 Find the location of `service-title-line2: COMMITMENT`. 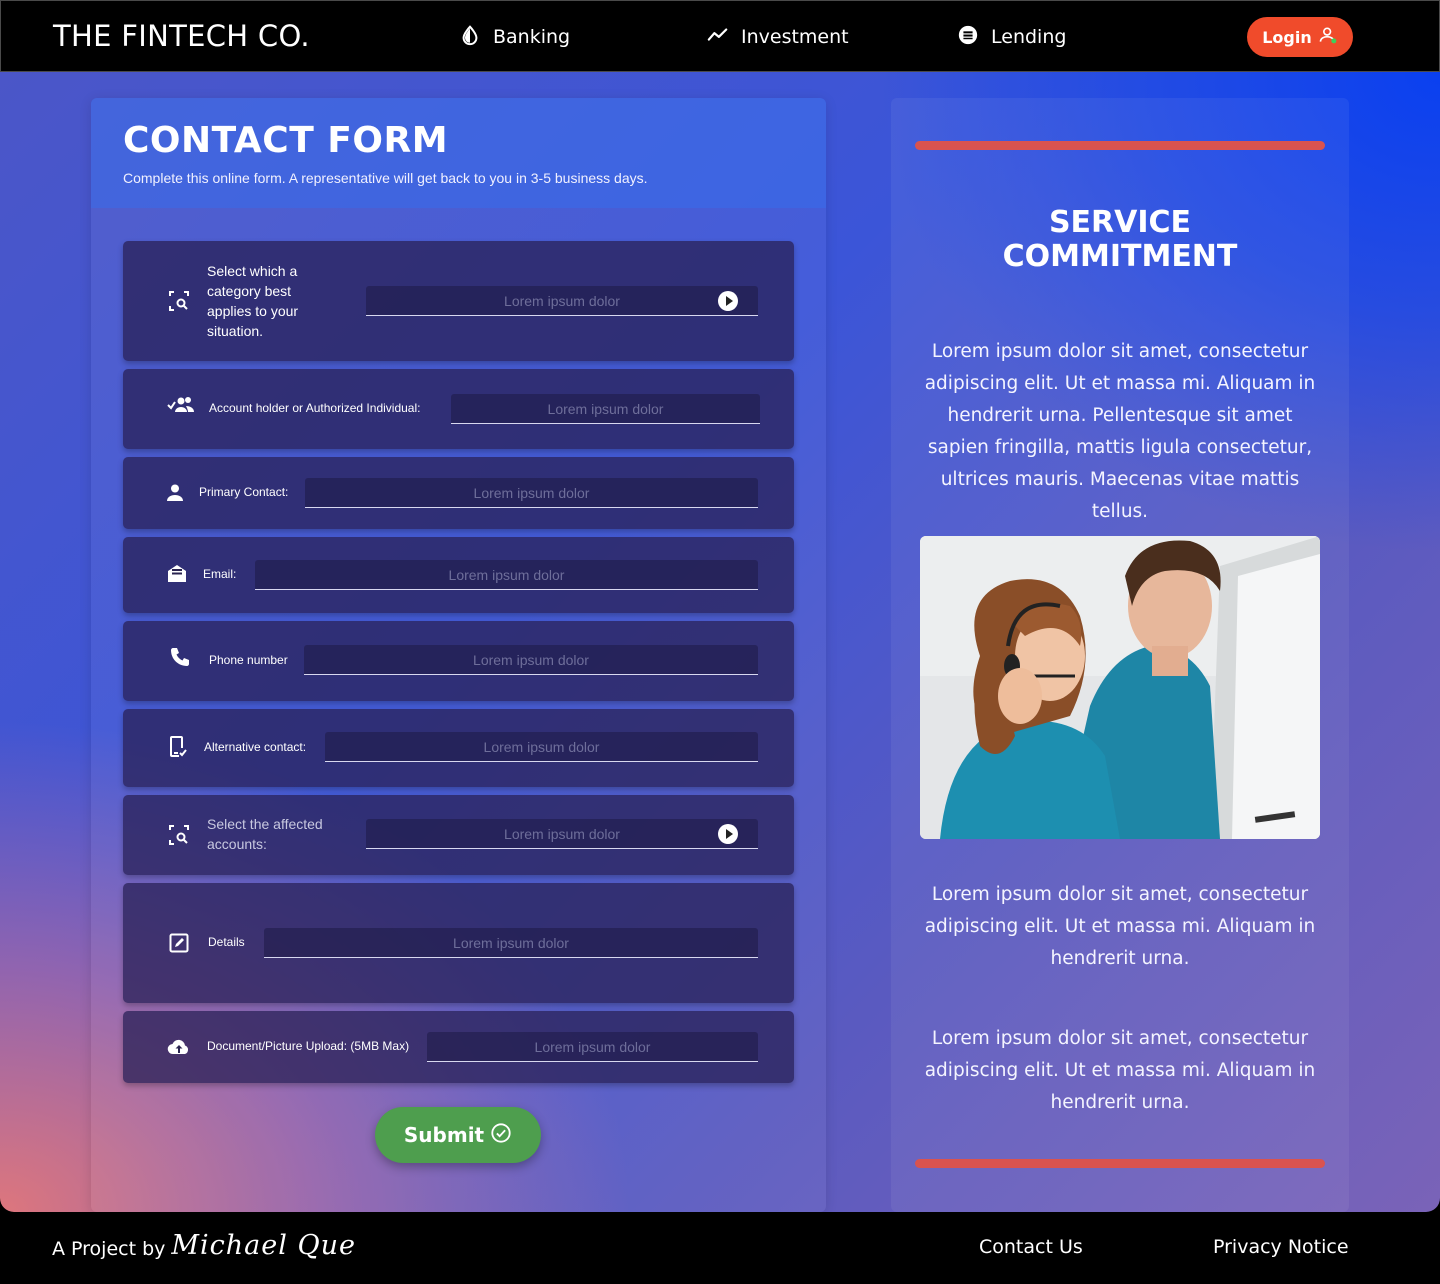

service-title-line2: COMMITMENT is located at coordinates (1120, 256).